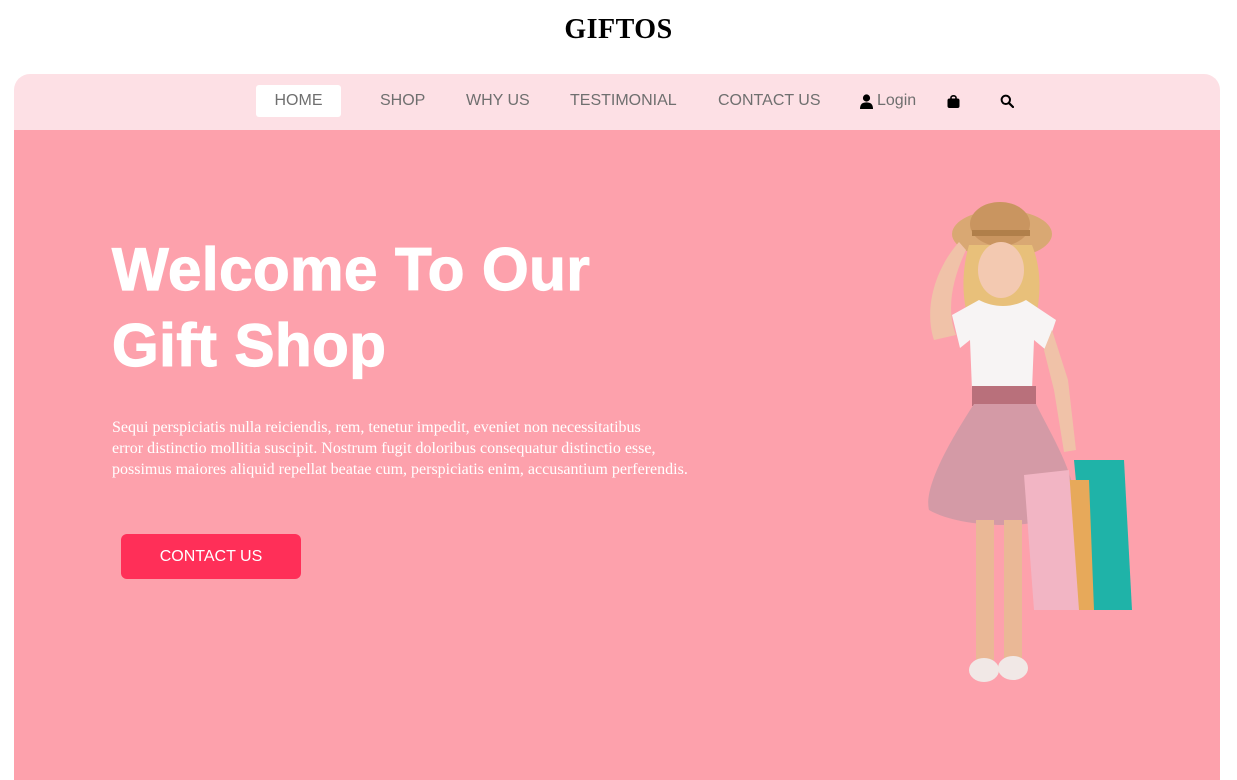  I want to click on contact-us-button: CONTACT US, so click(211, 556).